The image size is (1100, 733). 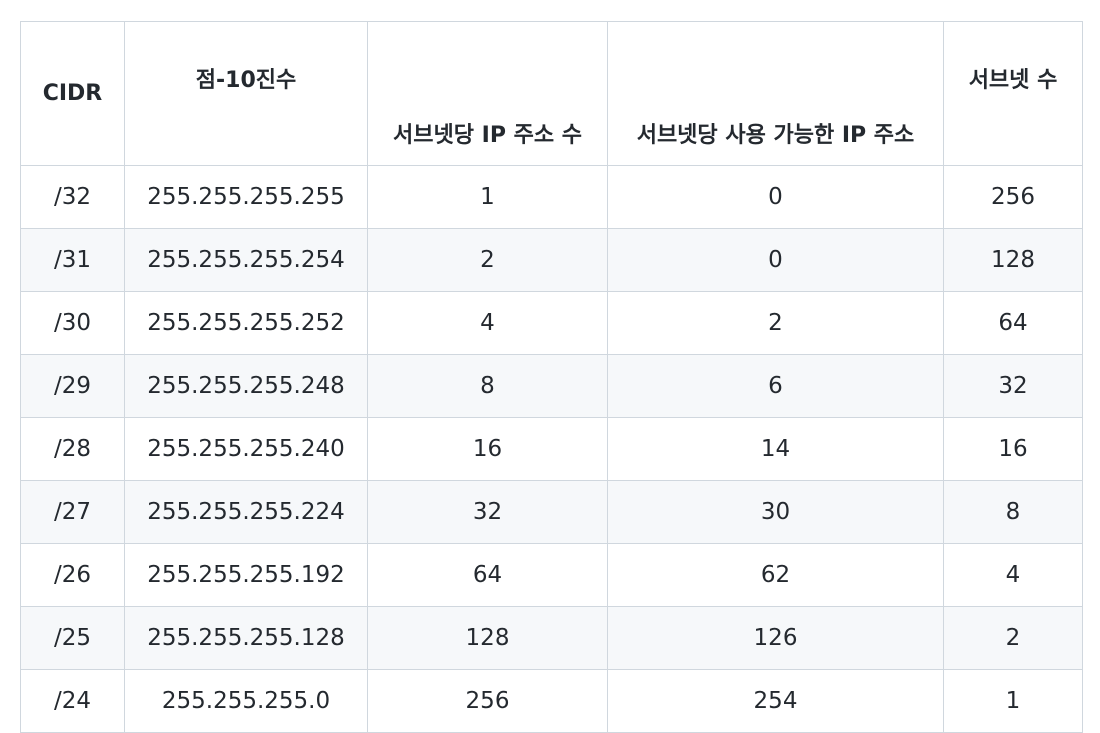 I want to click on cidr-cell: /27, so click(x=72, y=512).